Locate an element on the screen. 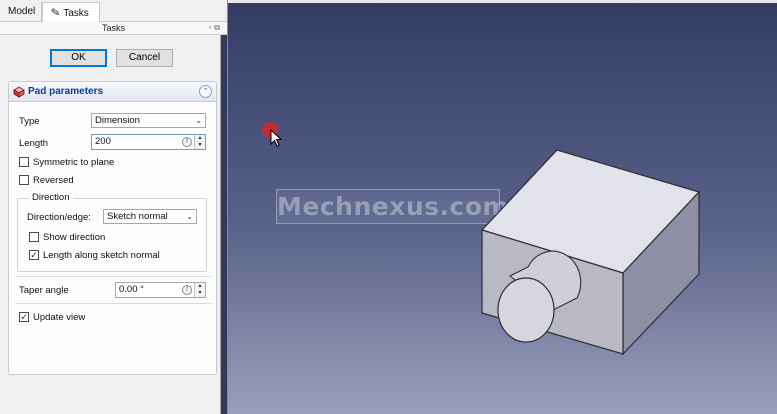 Image resolution: width=777 pixels, height=414 pixels. taper-angle-value: 0.00 ° is located at coordinates (131, 289).